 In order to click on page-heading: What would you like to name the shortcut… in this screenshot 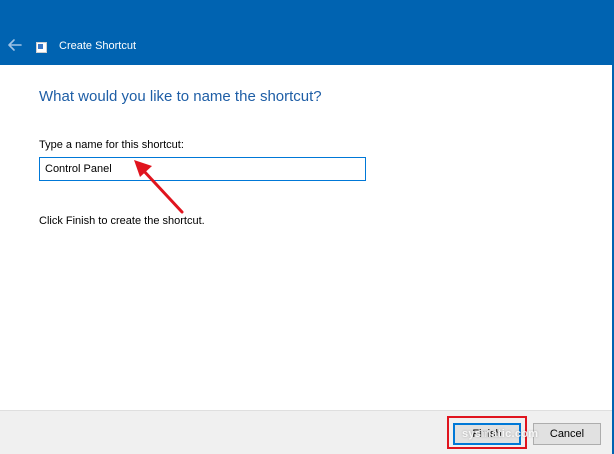, I will do `click(180, 96)`.